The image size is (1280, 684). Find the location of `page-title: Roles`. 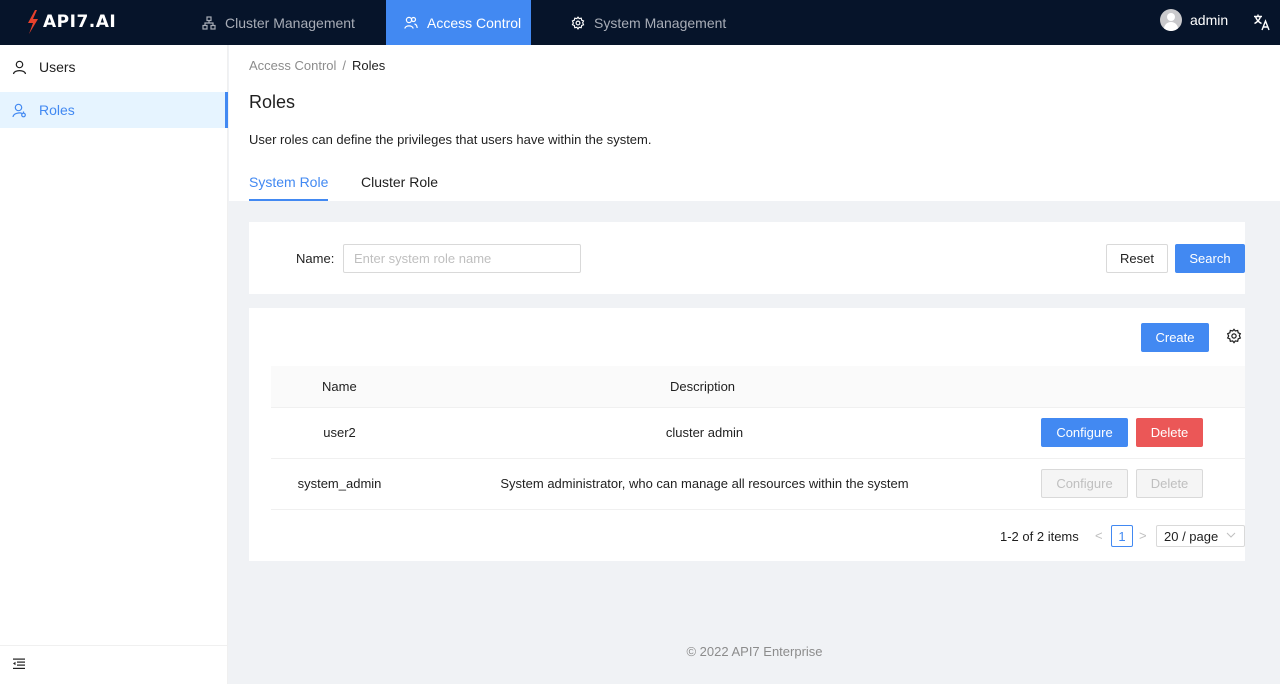

page-title: Roles is located at coordinates (272, 102).